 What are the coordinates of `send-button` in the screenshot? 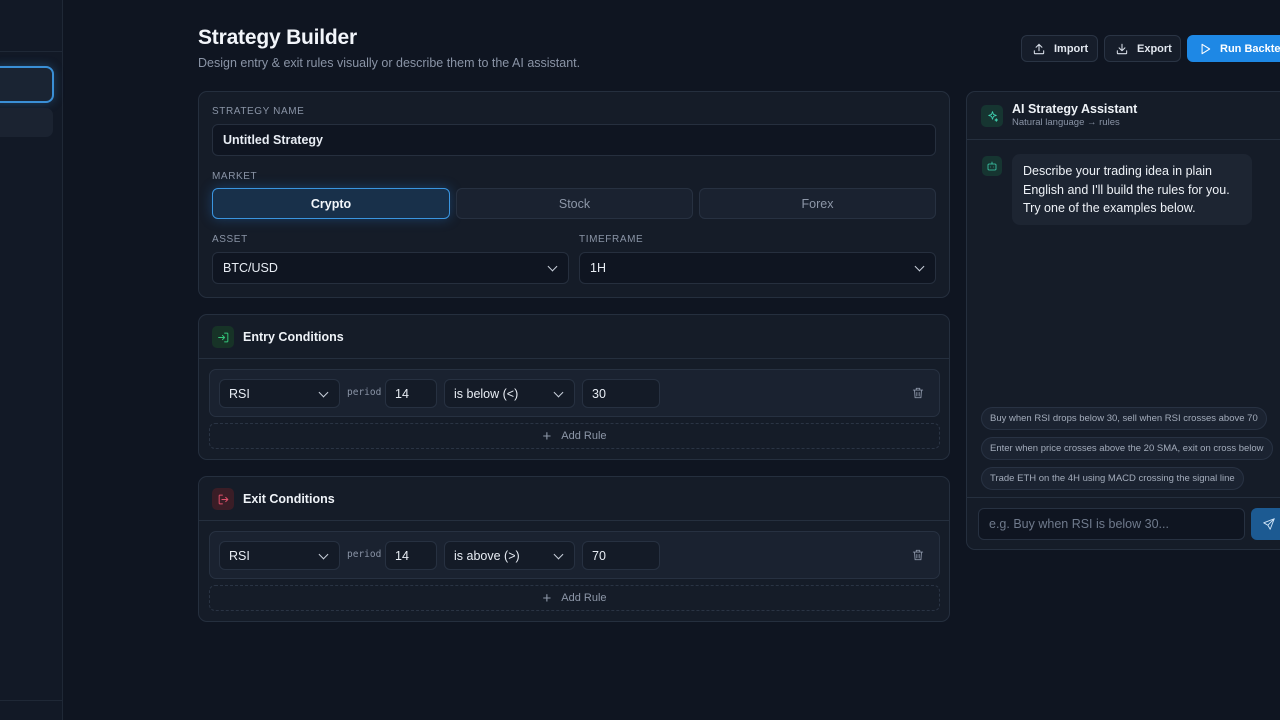 It's located at (1265, 524).